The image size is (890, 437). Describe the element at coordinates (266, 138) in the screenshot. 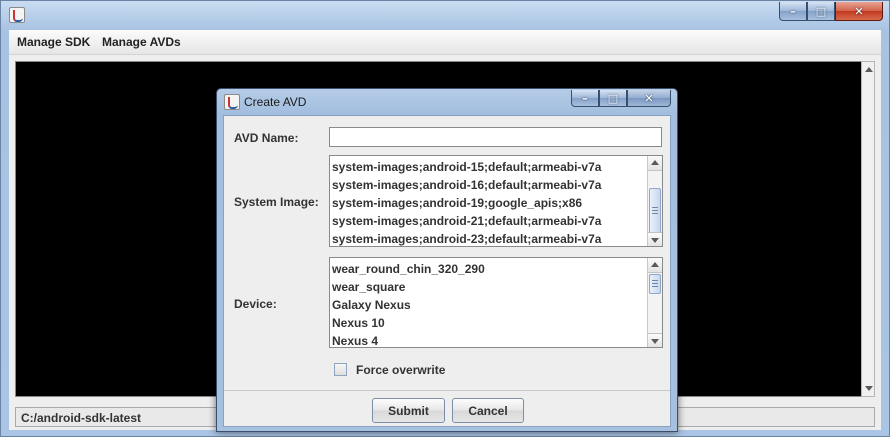

I see `avd-name-label: AVD Name:` at that location.